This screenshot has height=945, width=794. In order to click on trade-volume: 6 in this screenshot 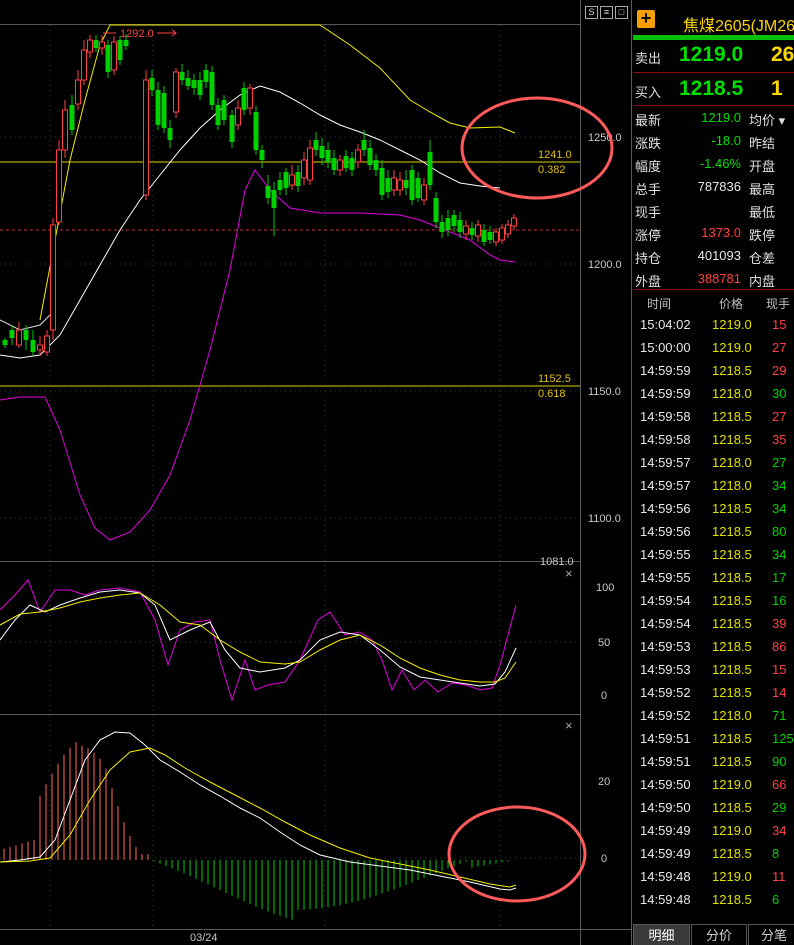, I will do `click(776, 899)`.